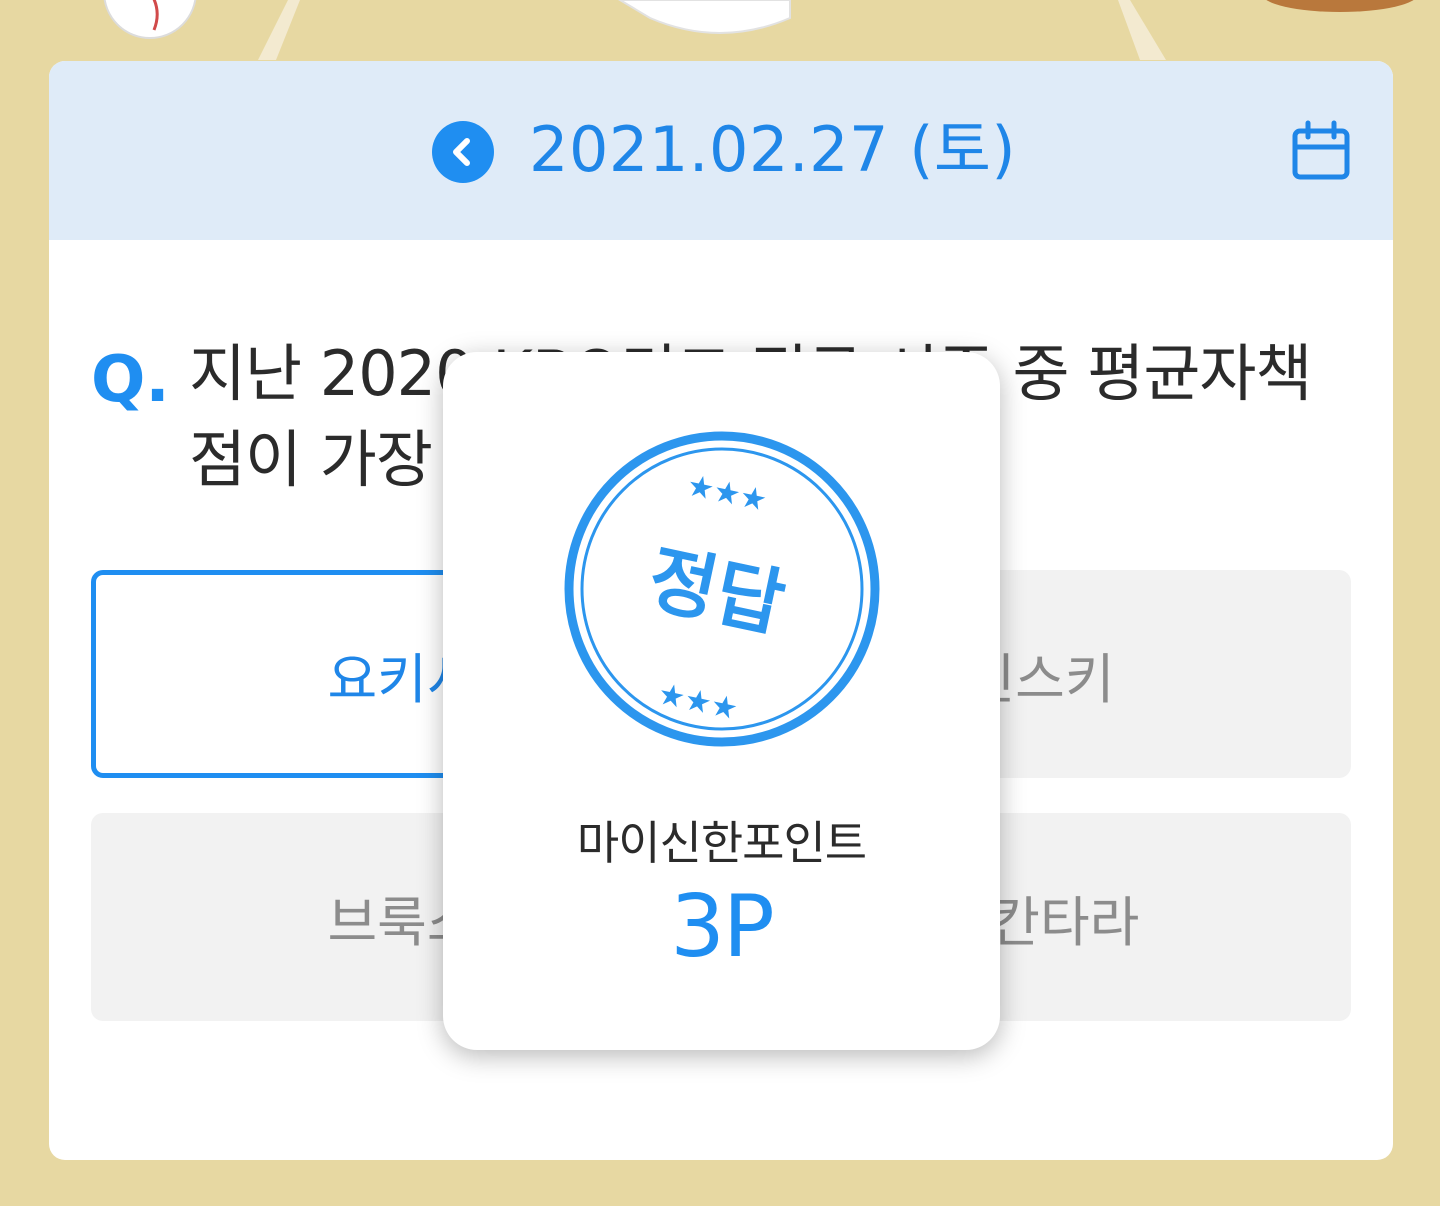 This screenshot has height=1206, width=1440. I want to click on calendar-icon, so click(1321, 150).